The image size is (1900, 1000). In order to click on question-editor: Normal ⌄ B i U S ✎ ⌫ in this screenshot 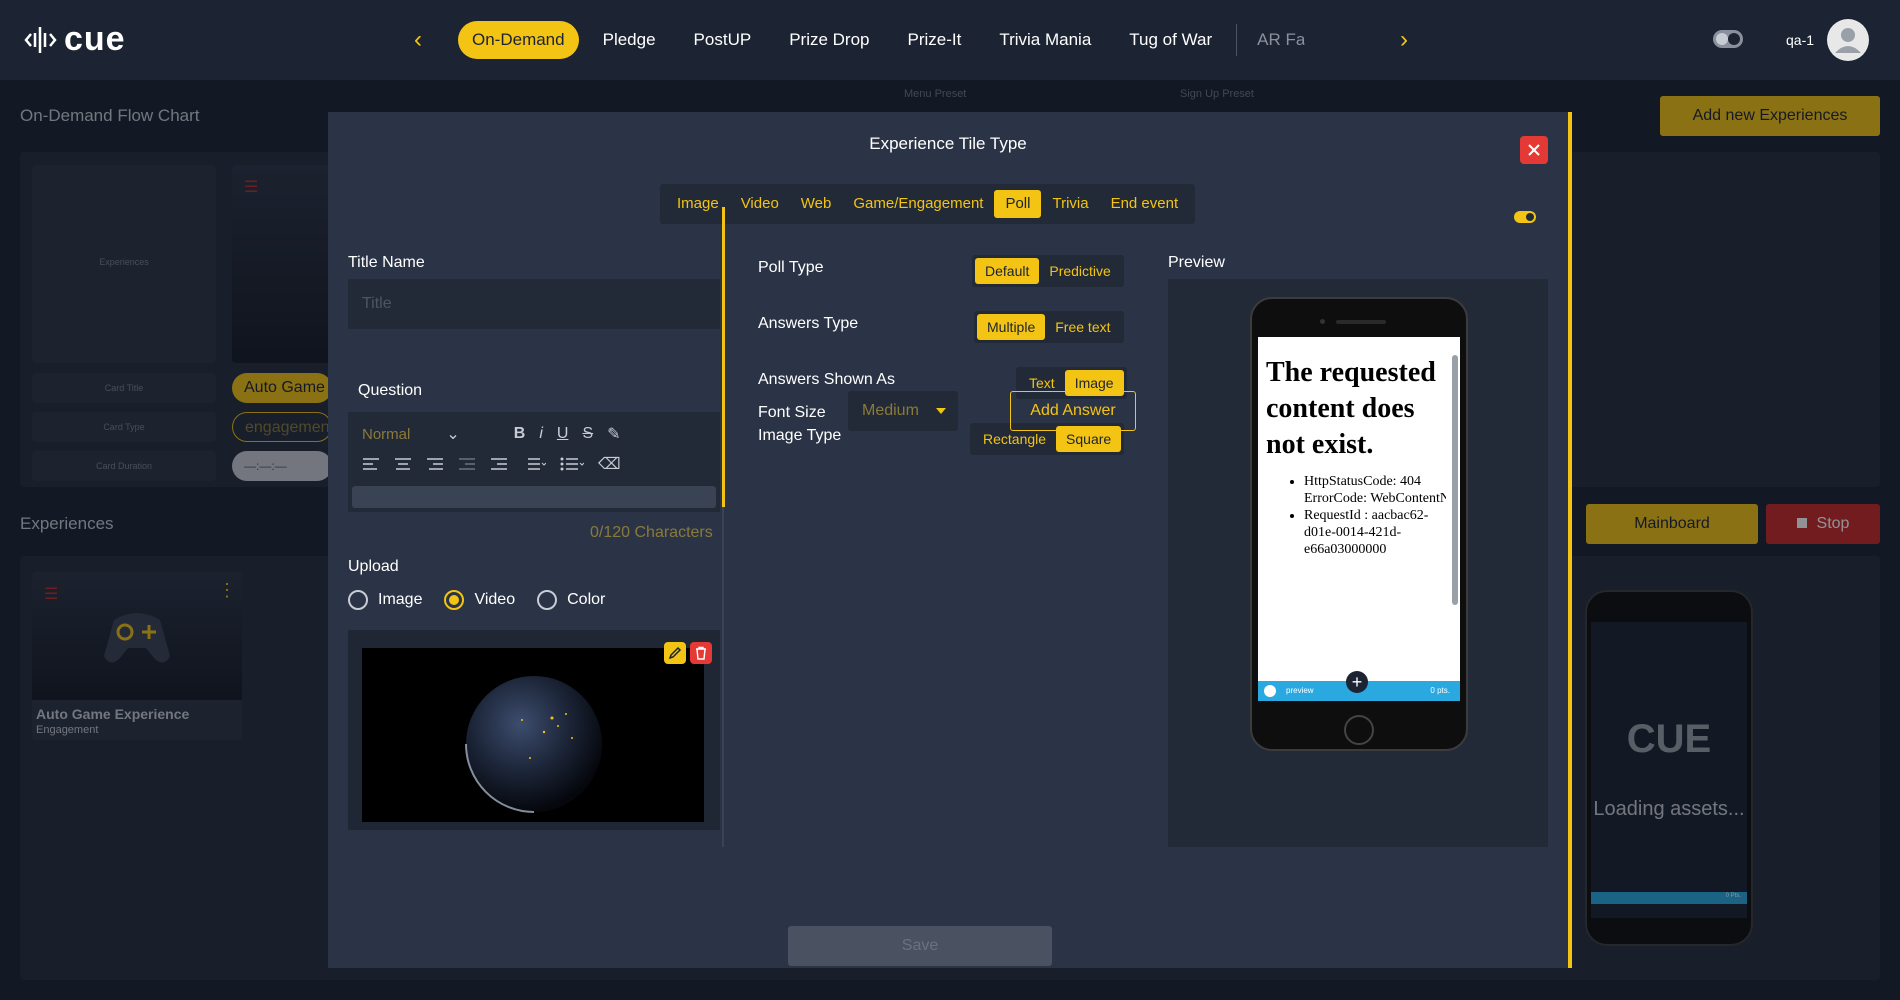, I will do `click(534, 462)`.